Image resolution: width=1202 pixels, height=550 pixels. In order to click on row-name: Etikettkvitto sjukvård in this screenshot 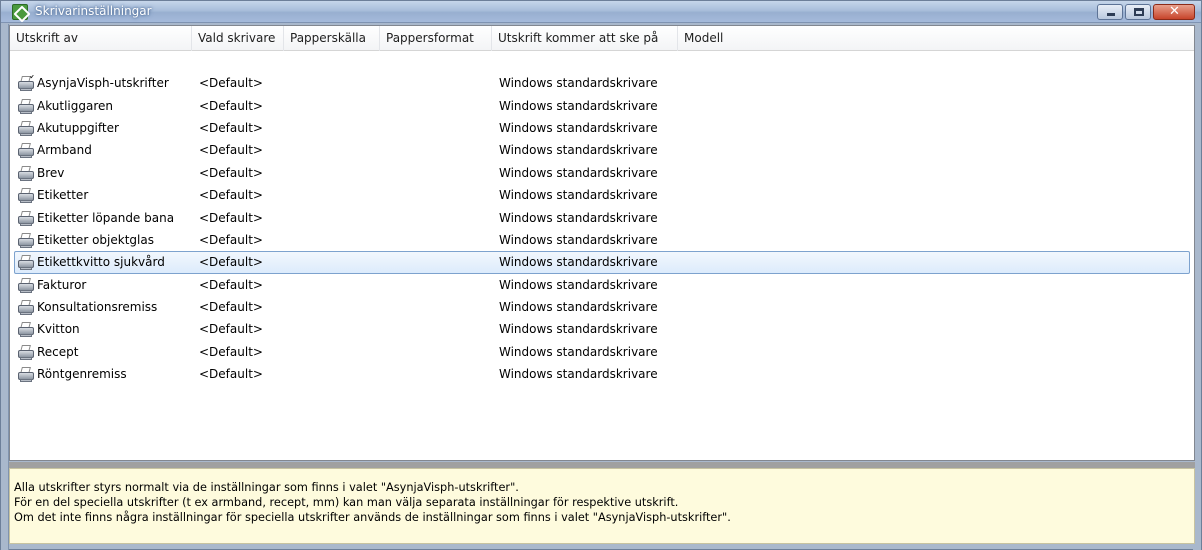, I will do `click(101, 262)`.